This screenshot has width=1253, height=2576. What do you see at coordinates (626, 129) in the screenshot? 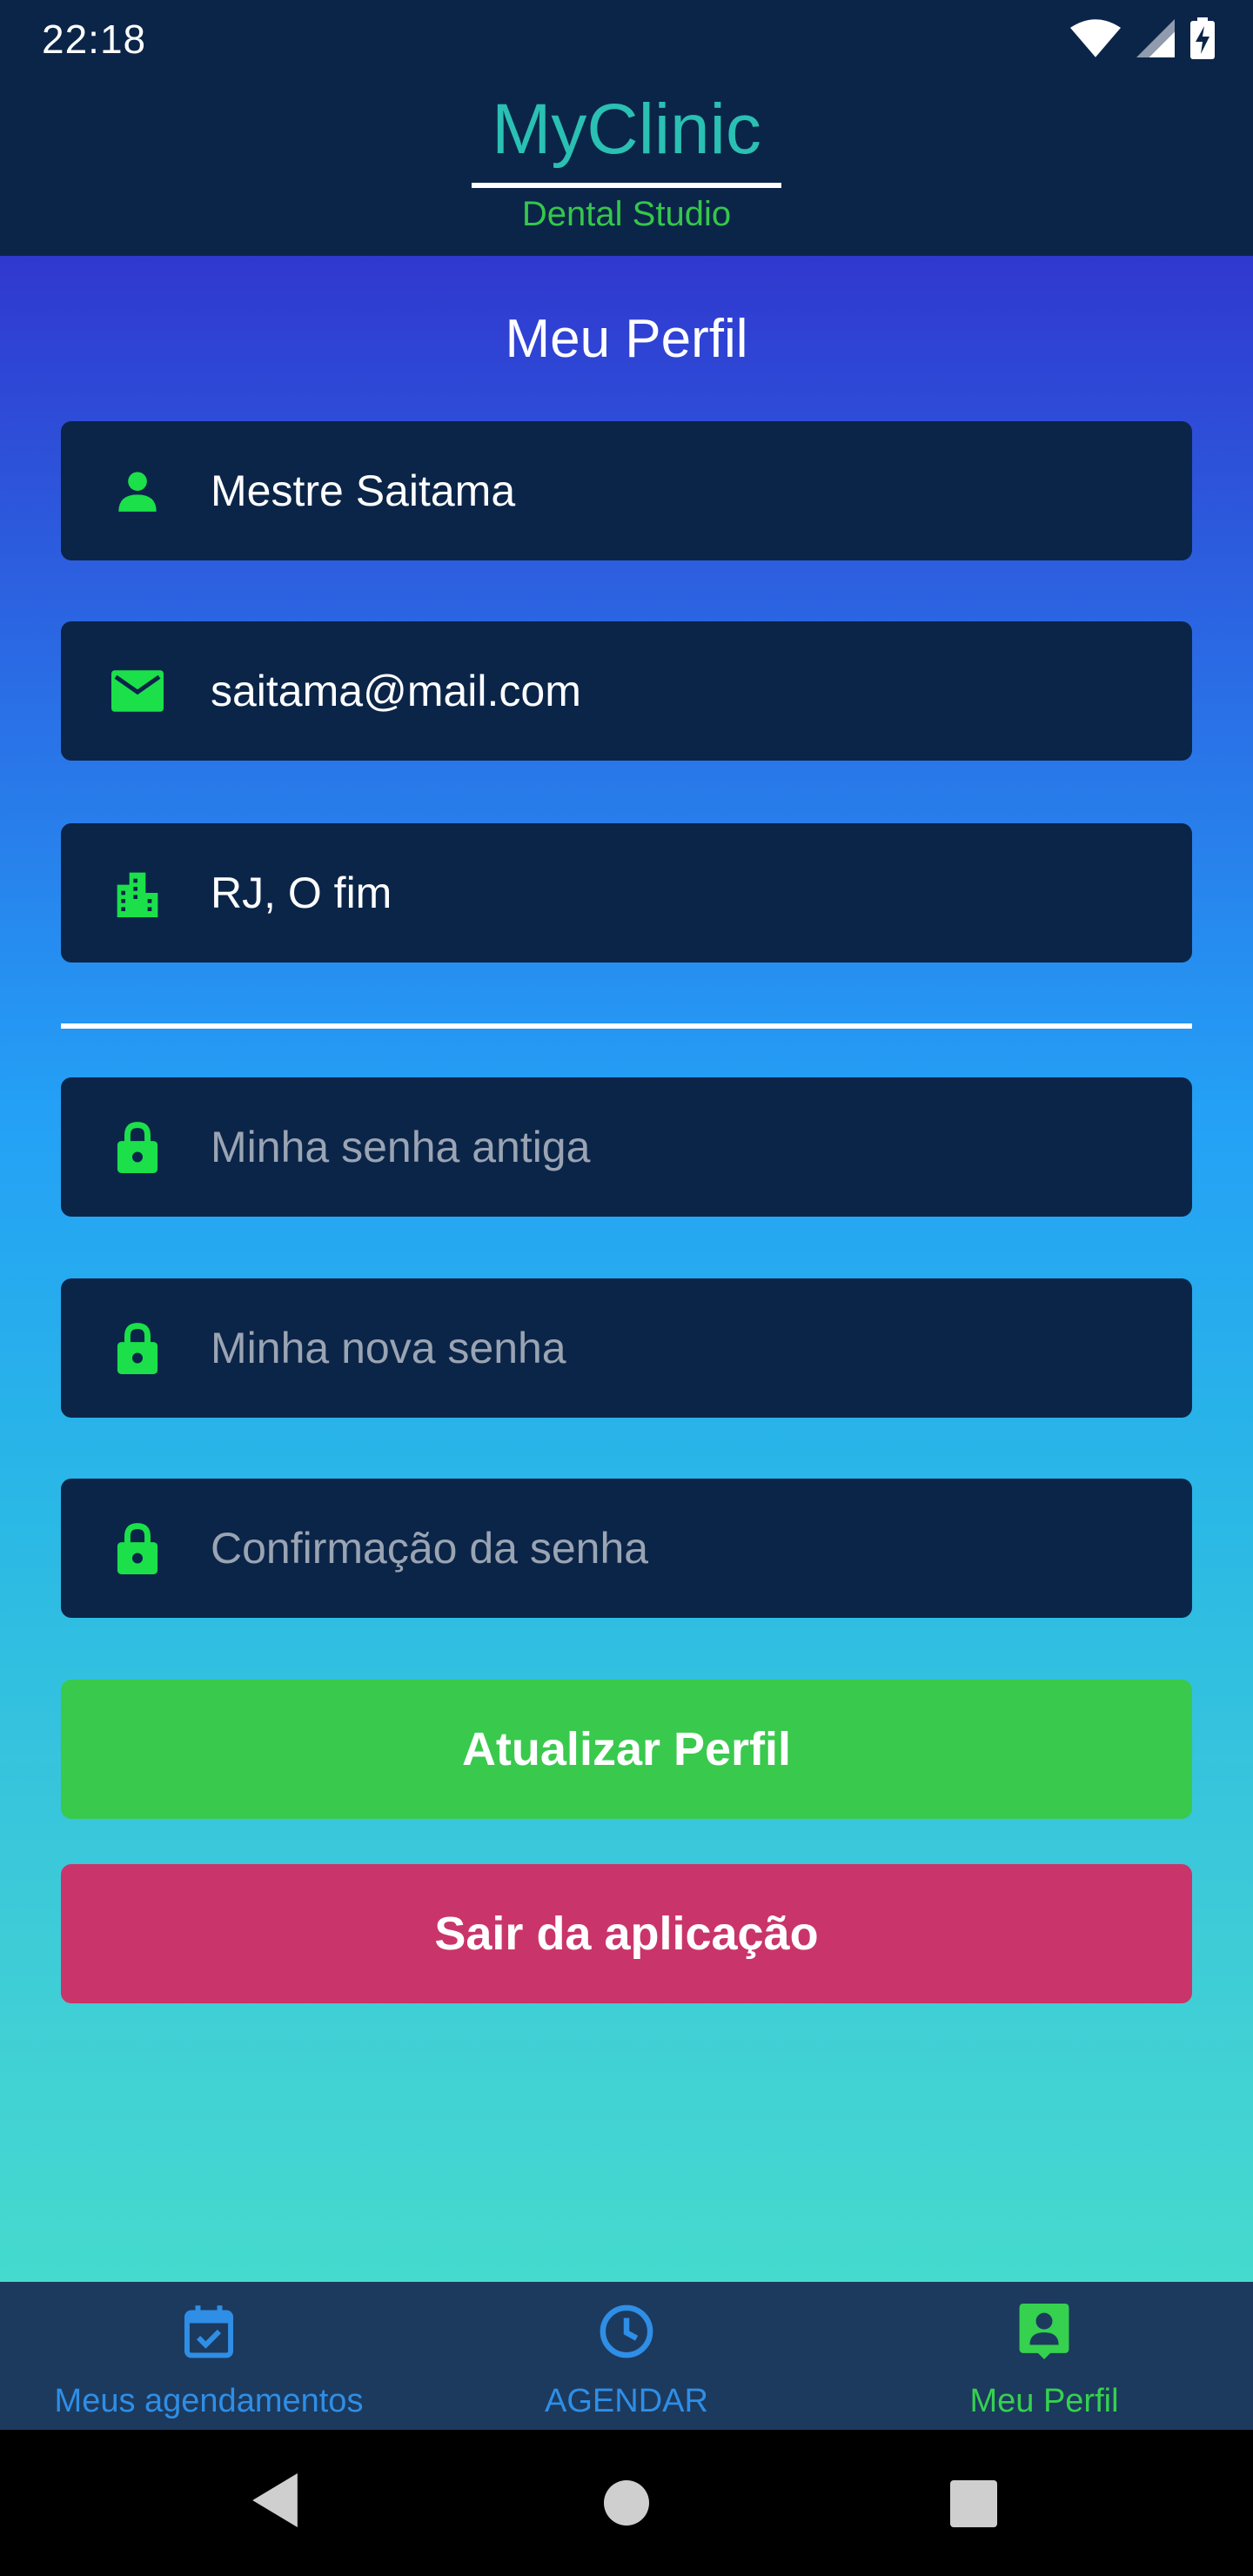
I see `app-title: MyClinic` at bounding box center [626, 129].